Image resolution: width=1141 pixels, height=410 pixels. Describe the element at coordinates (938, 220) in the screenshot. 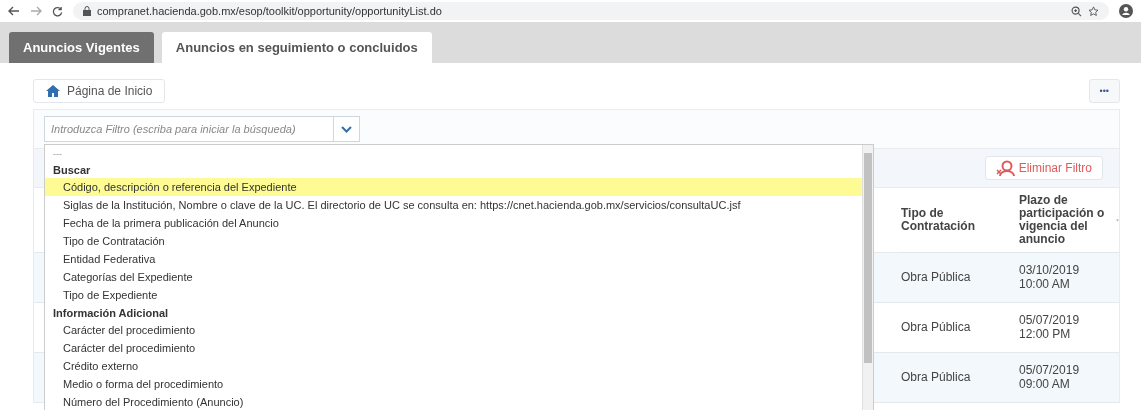

I see `column-title: Tipo de Contratación` at that location.